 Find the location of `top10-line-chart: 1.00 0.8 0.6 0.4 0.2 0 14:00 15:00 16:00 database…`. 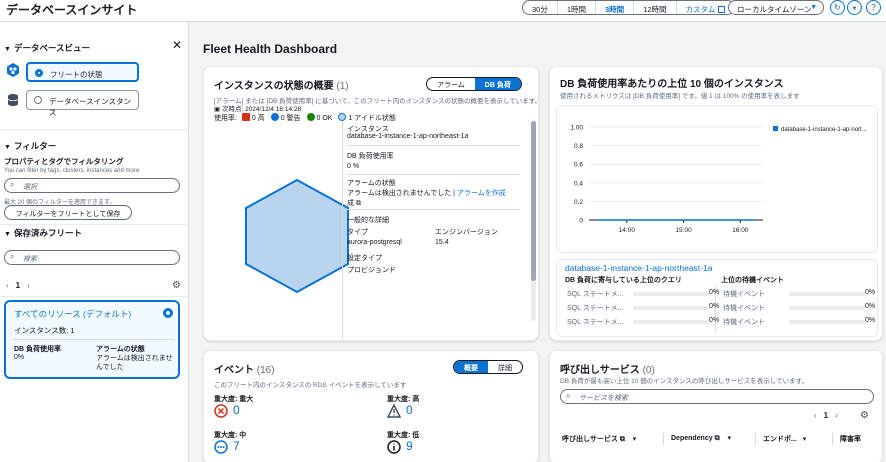

top10-line-chart: 1.00 0.8 0.6 0.4 0.2 0 14:00 15:00 16:00 database… is located at coordinates (718, 180).